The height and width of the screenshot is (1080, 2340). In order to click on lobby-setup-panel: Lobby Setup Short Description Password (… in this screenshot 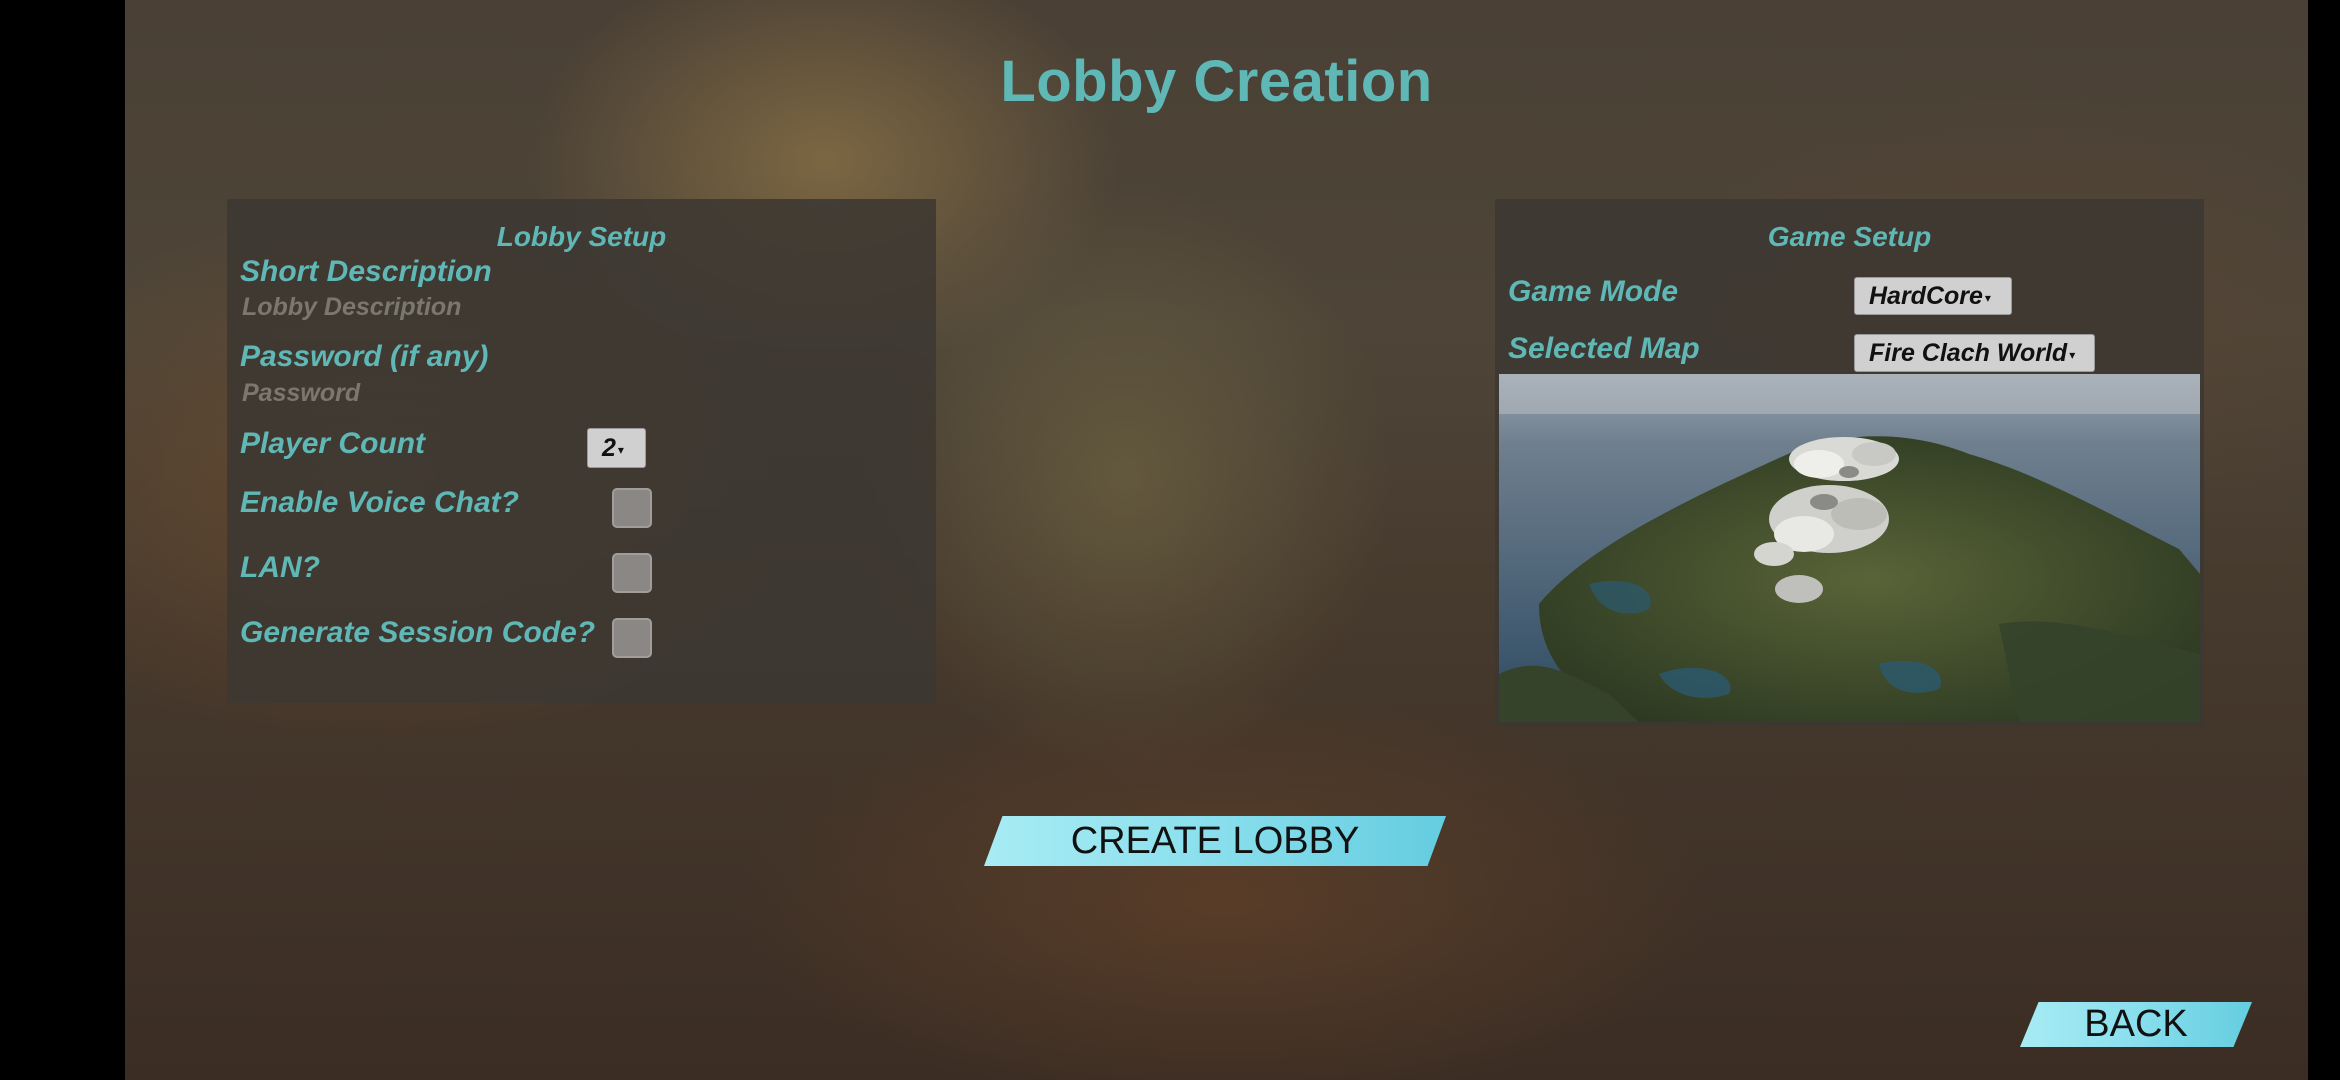, I will do `click(581, 451)`.